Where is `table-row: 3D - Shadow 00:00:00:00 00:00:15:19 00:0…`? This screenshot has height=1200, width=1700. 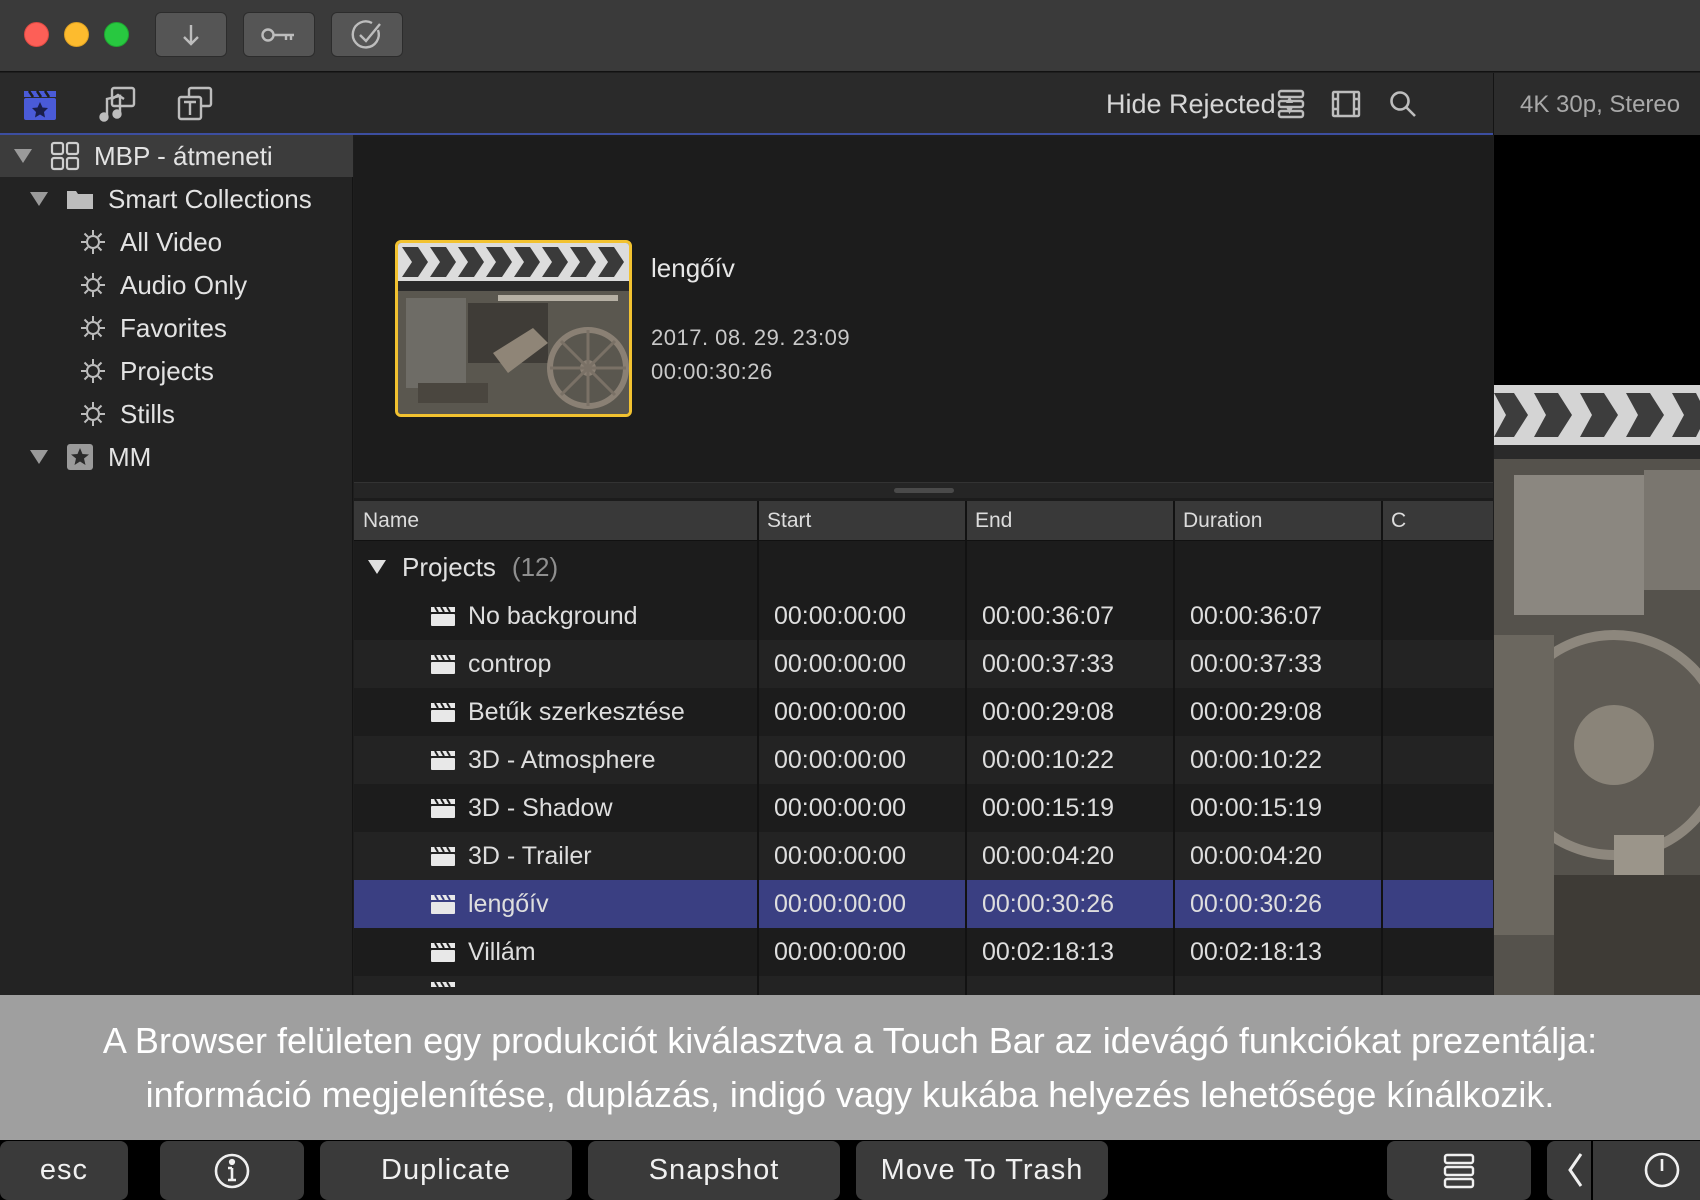
table-row: 3D - Shadow 00:00:00:00 00:00:15:19 00:0… is located at coordinates (923, 808).